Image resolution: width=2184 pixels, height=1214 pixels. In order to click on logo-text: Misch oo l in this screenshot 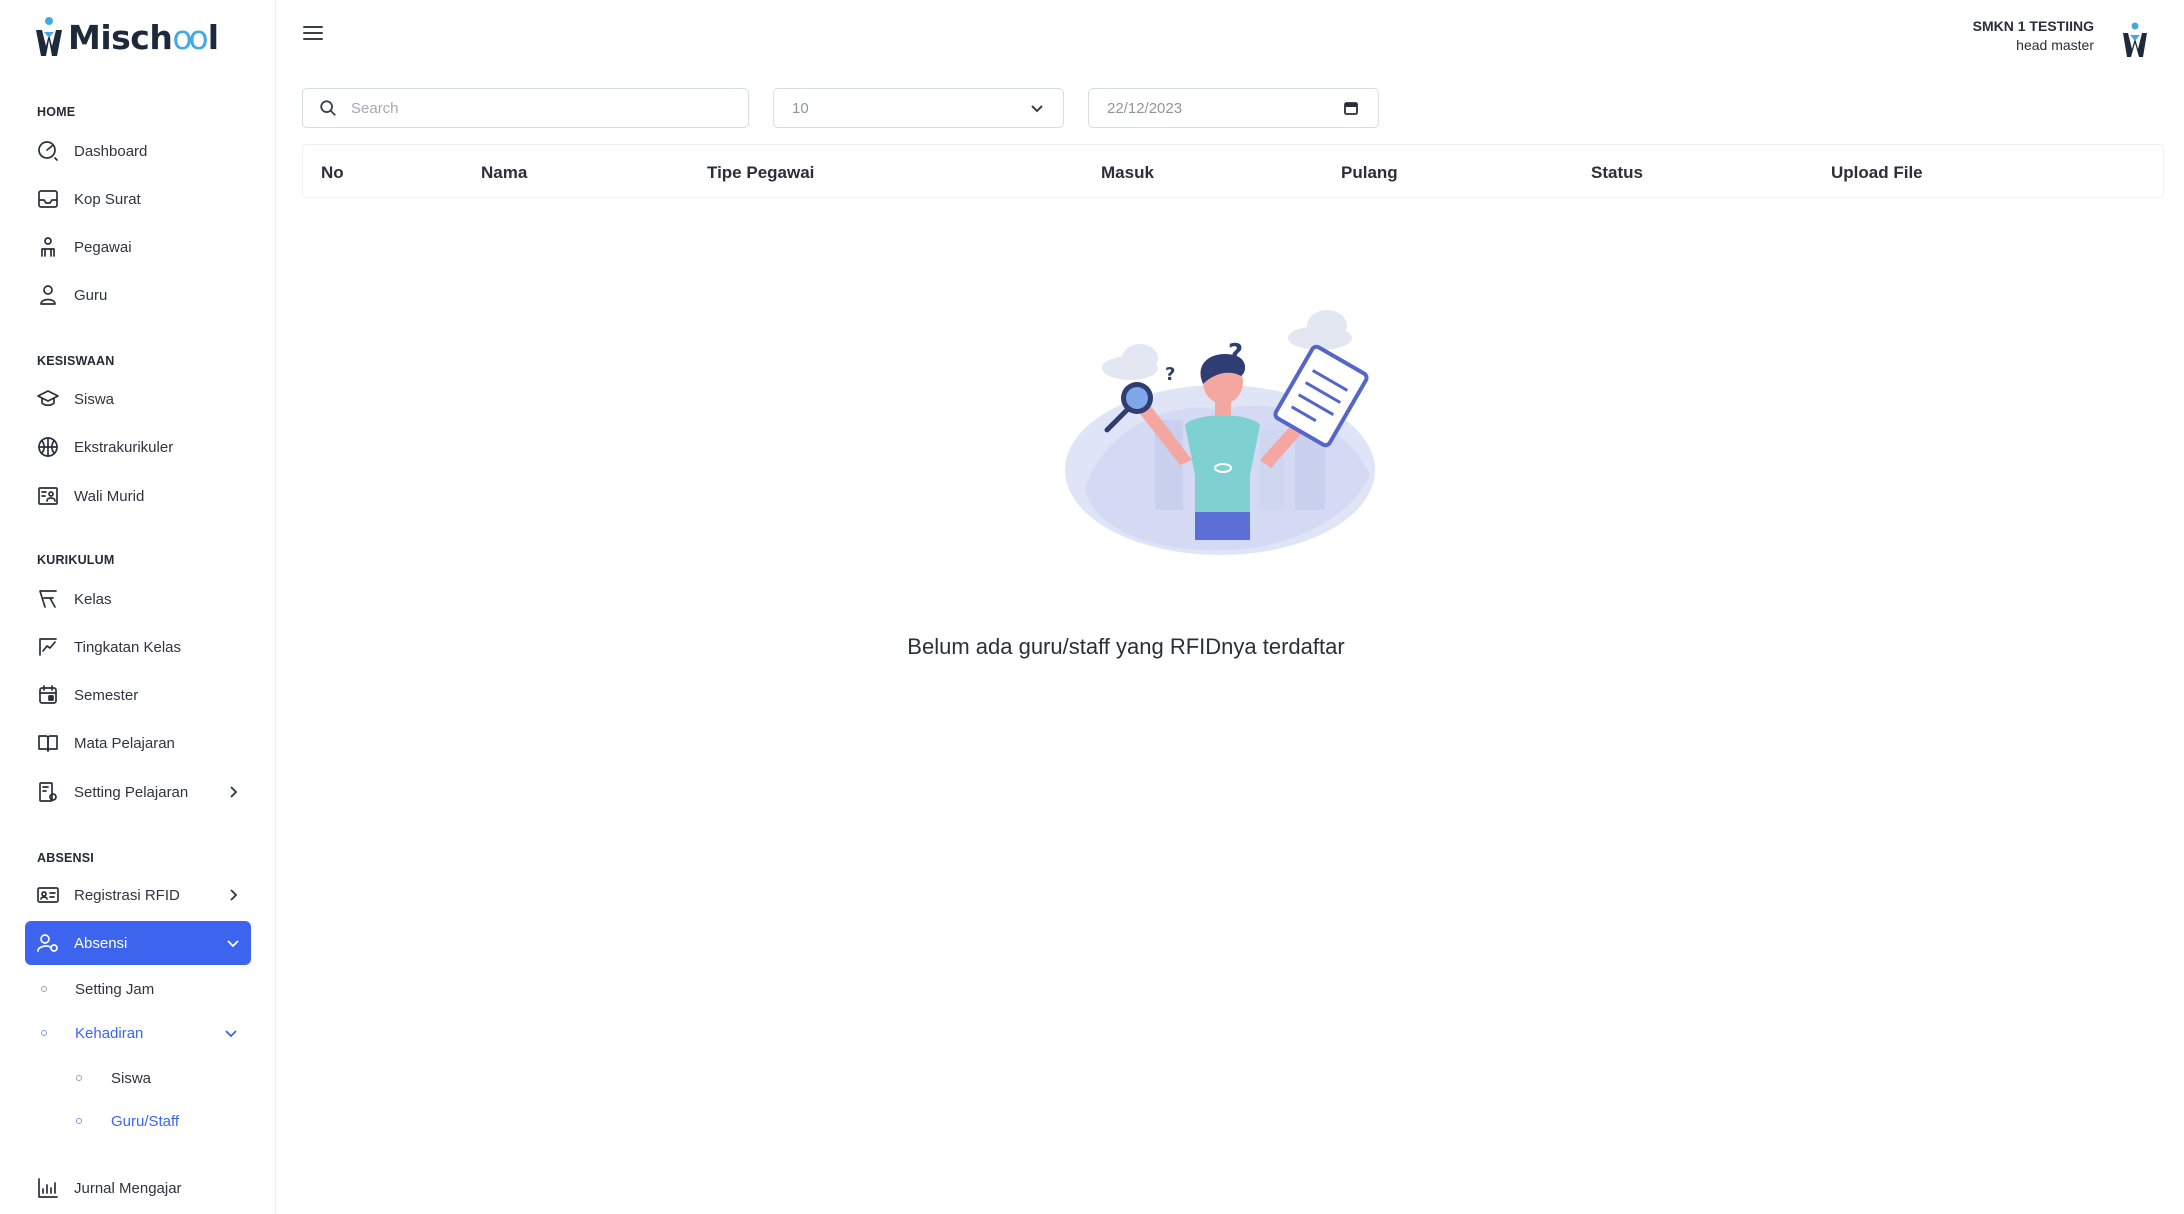, I will do `click(143, 37)`.